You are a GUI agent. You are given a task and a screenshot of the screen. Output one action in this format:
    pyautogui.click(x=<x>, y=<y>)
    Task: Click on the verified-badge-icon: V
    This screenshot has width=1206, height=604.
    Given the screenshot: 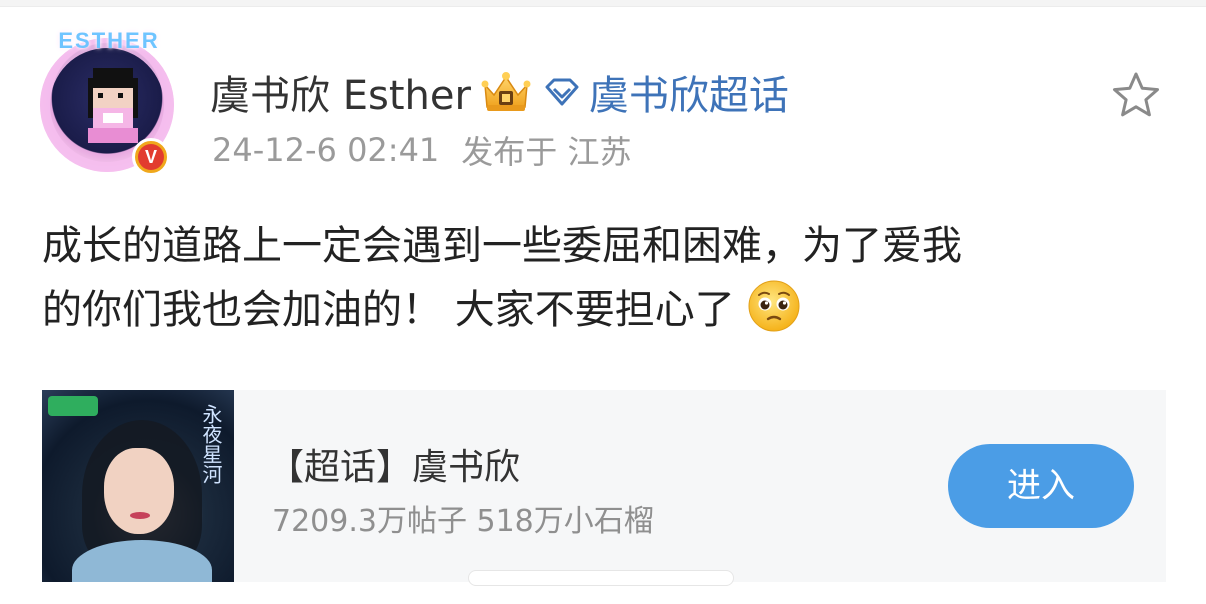 What is the action you would take?
    pyautogui.click(x=151, y=157)
    